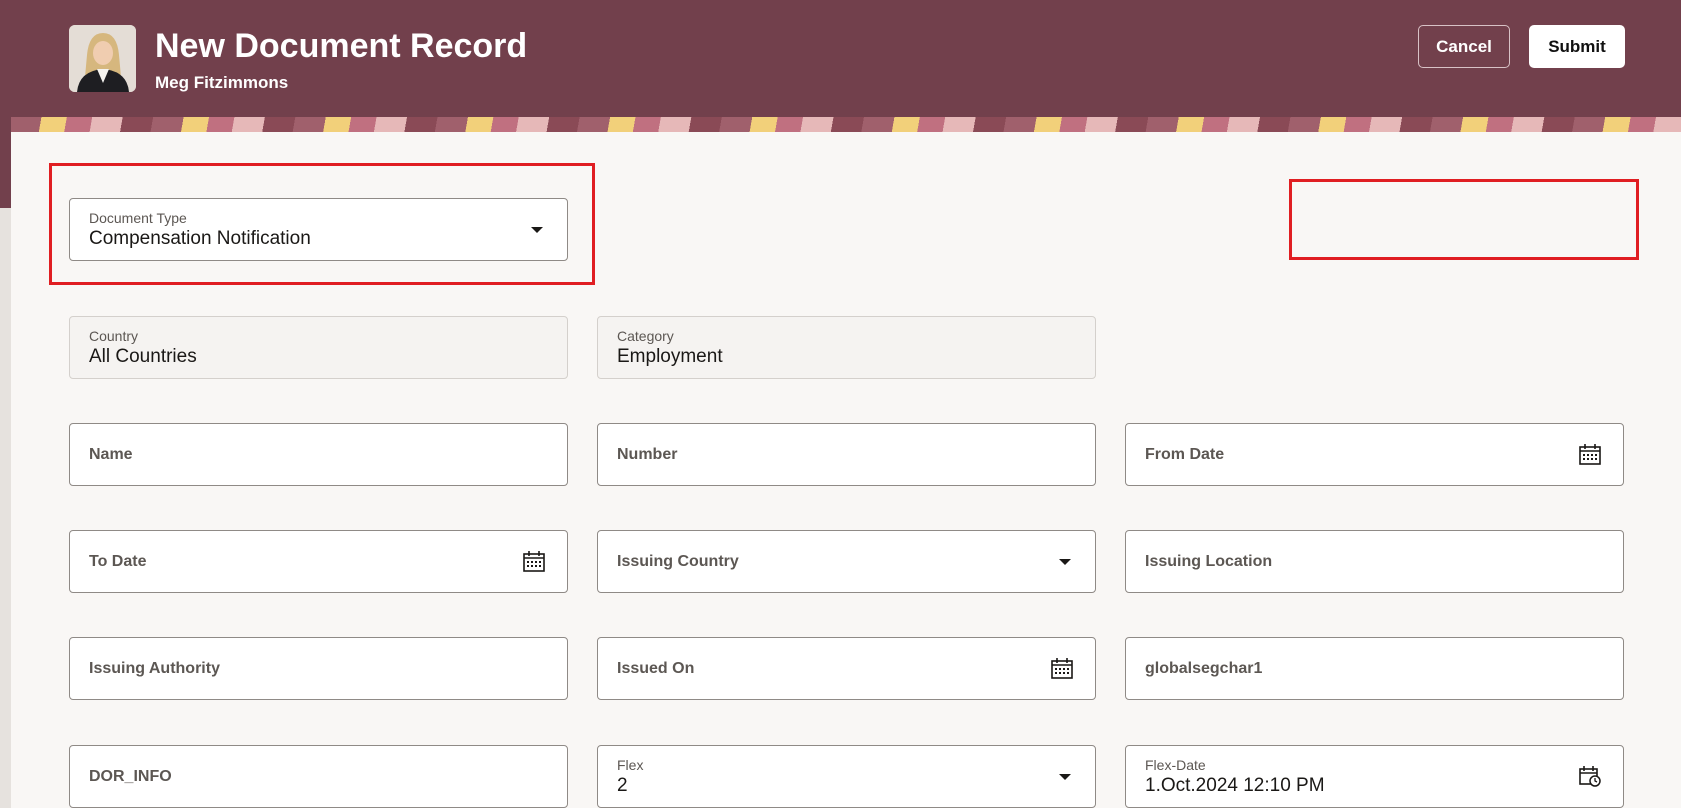 The height and width of the screenshot is (808, 1681). What do you see at coordinates (846, 561) in the screenshot?
I see `issuing-country-select: Issuing Country` at bounding box center [846, 561].